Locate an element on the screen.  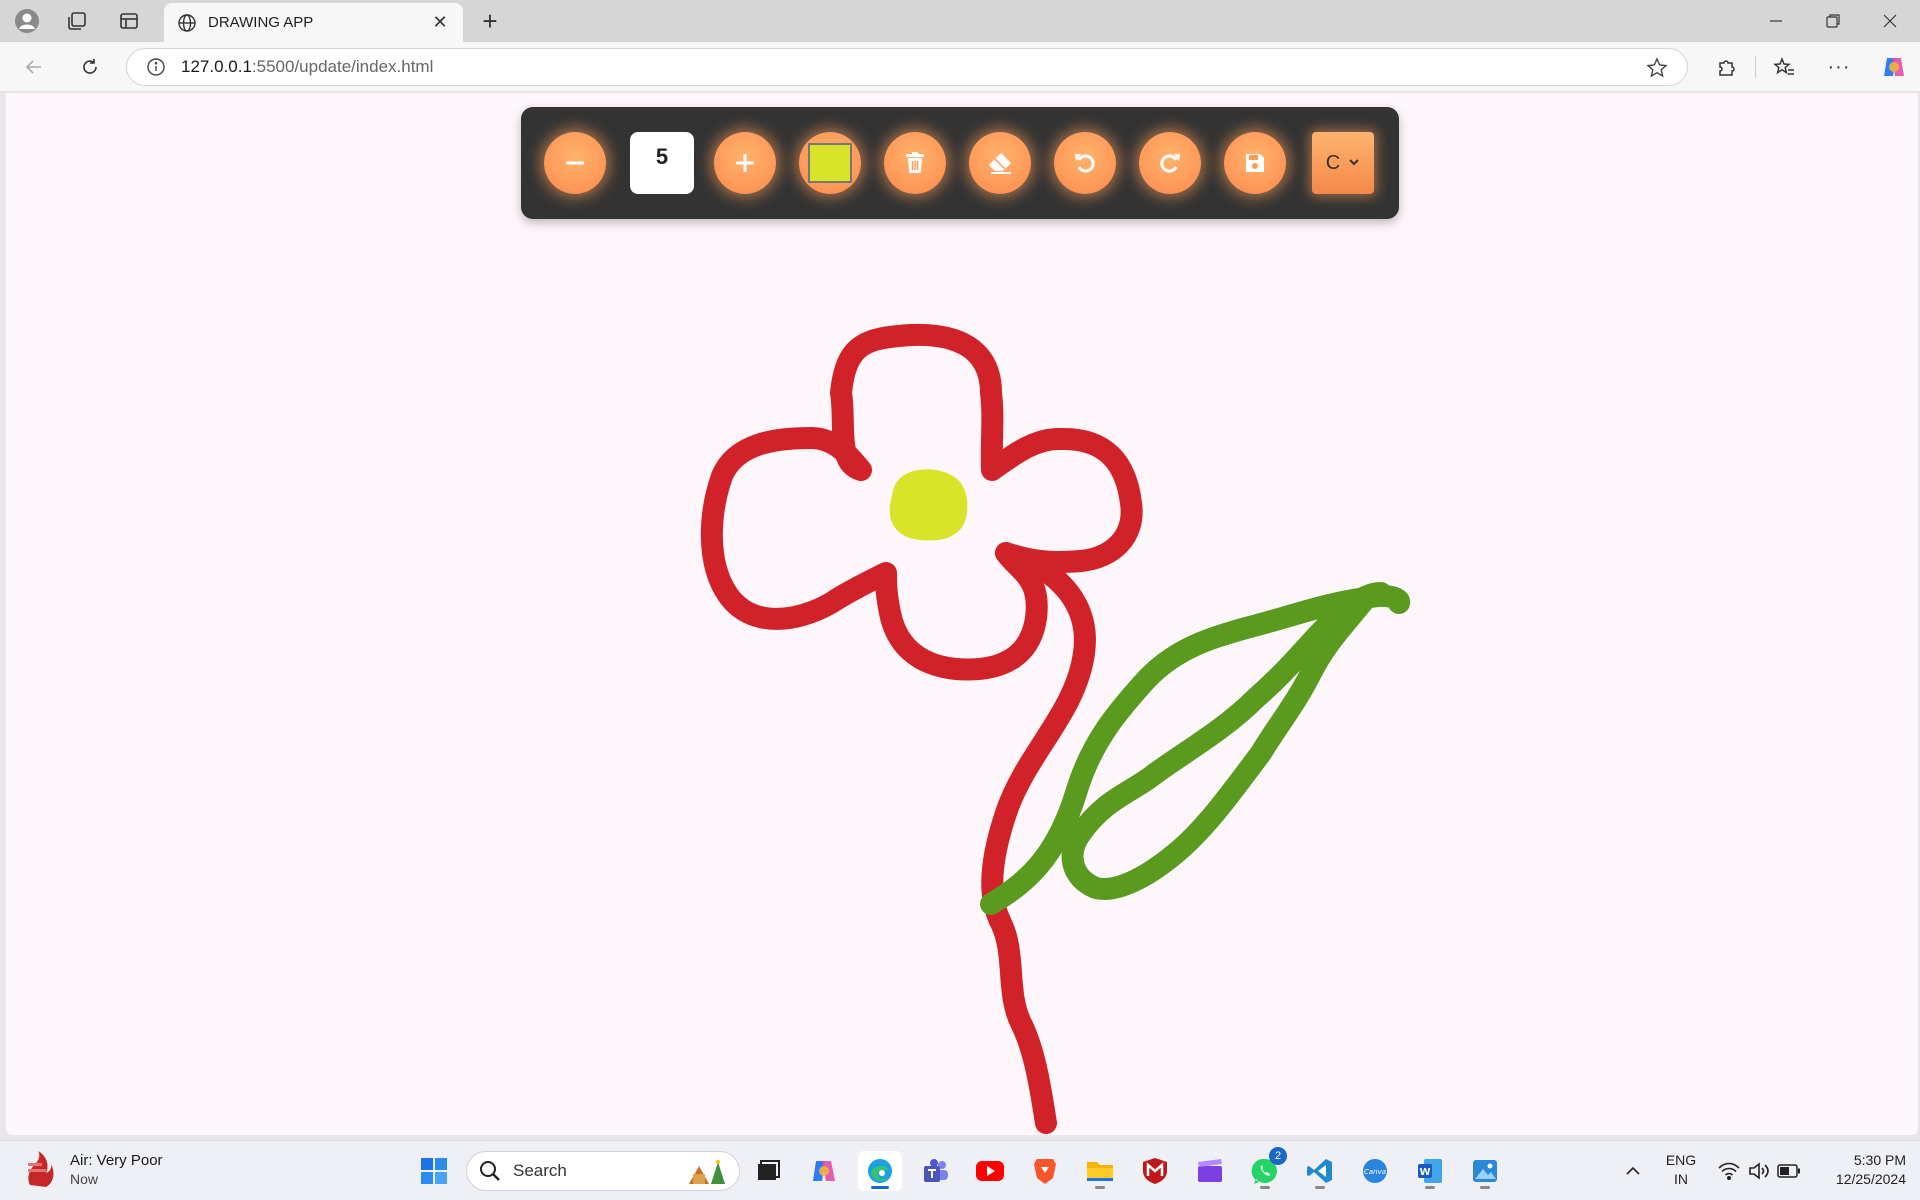
word-icon: W is located at coordinates (1430, 1171).